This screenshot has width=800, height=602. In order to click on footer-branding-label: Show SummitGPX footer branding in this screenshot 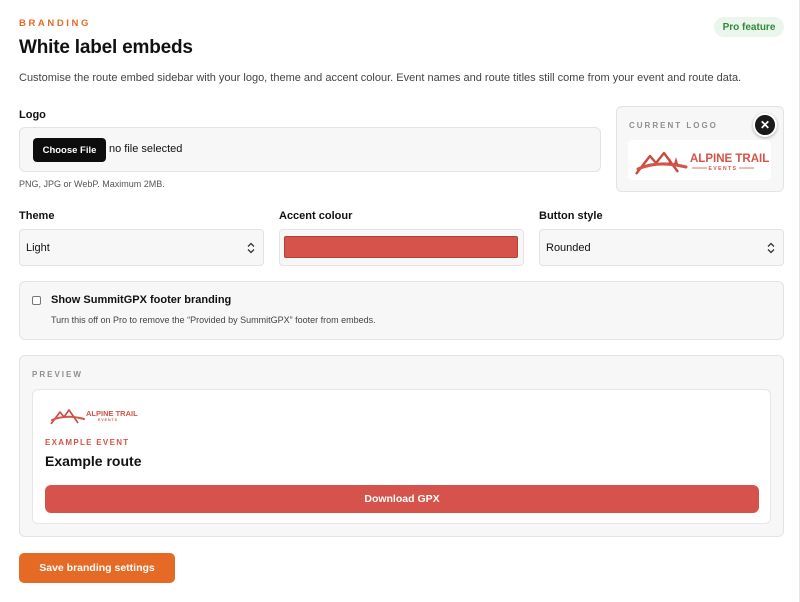, I will do `click(141, 300)`.